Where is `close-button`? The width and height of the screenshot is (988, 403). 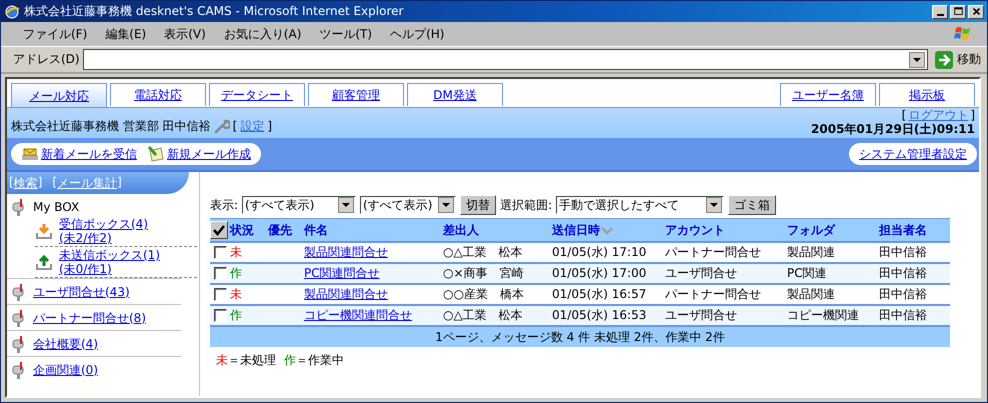 close-button is located at coordinates (976, 11).